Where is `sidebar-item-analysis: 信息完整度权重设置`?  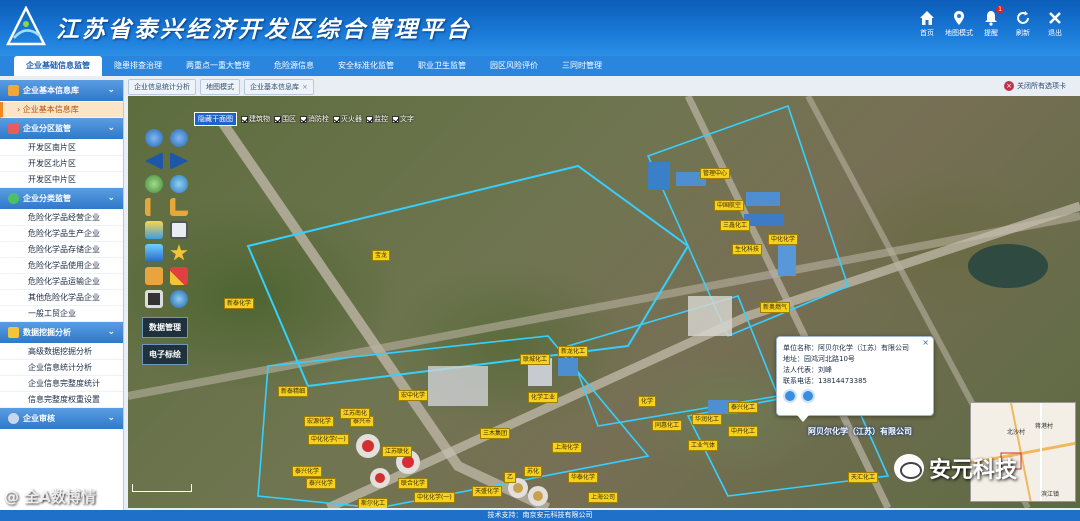
sidebar-item-analysis: 信息完整度权重设置 is located at coordinates (61, 400).